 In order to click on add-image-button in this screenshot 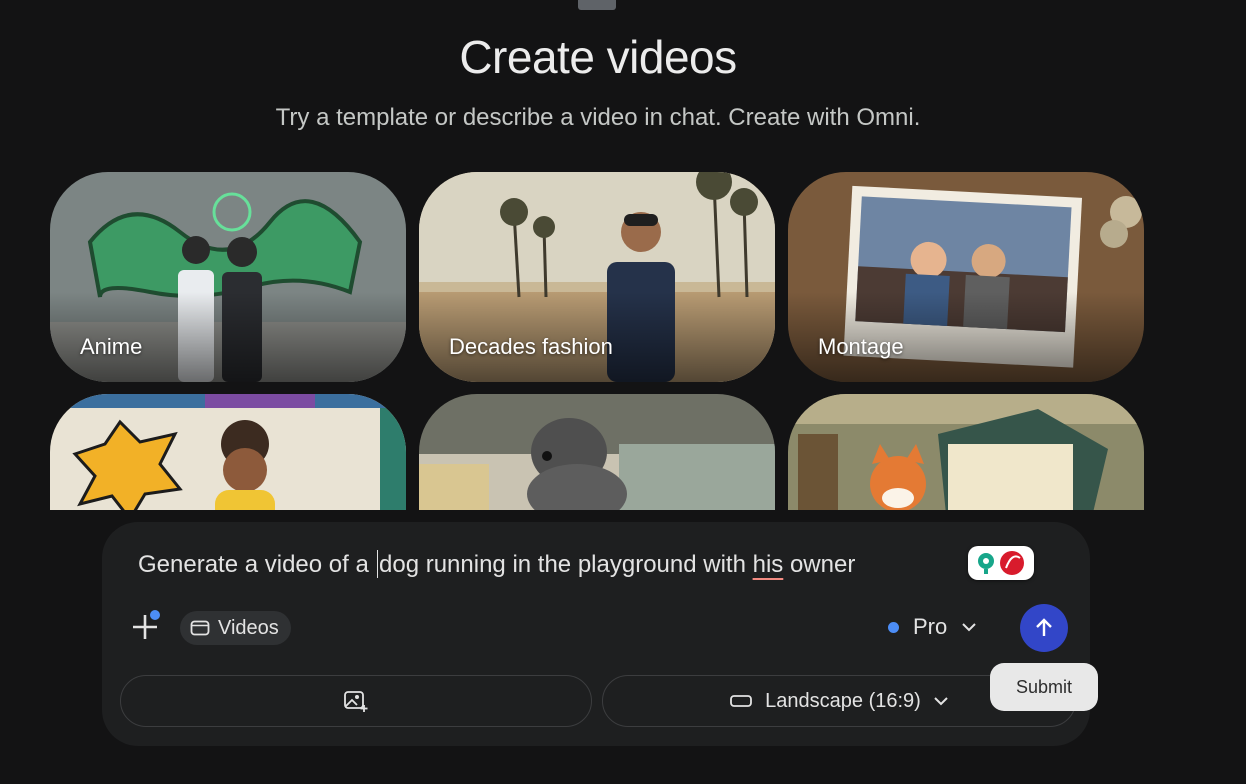, I will do `click(356, 701)`.